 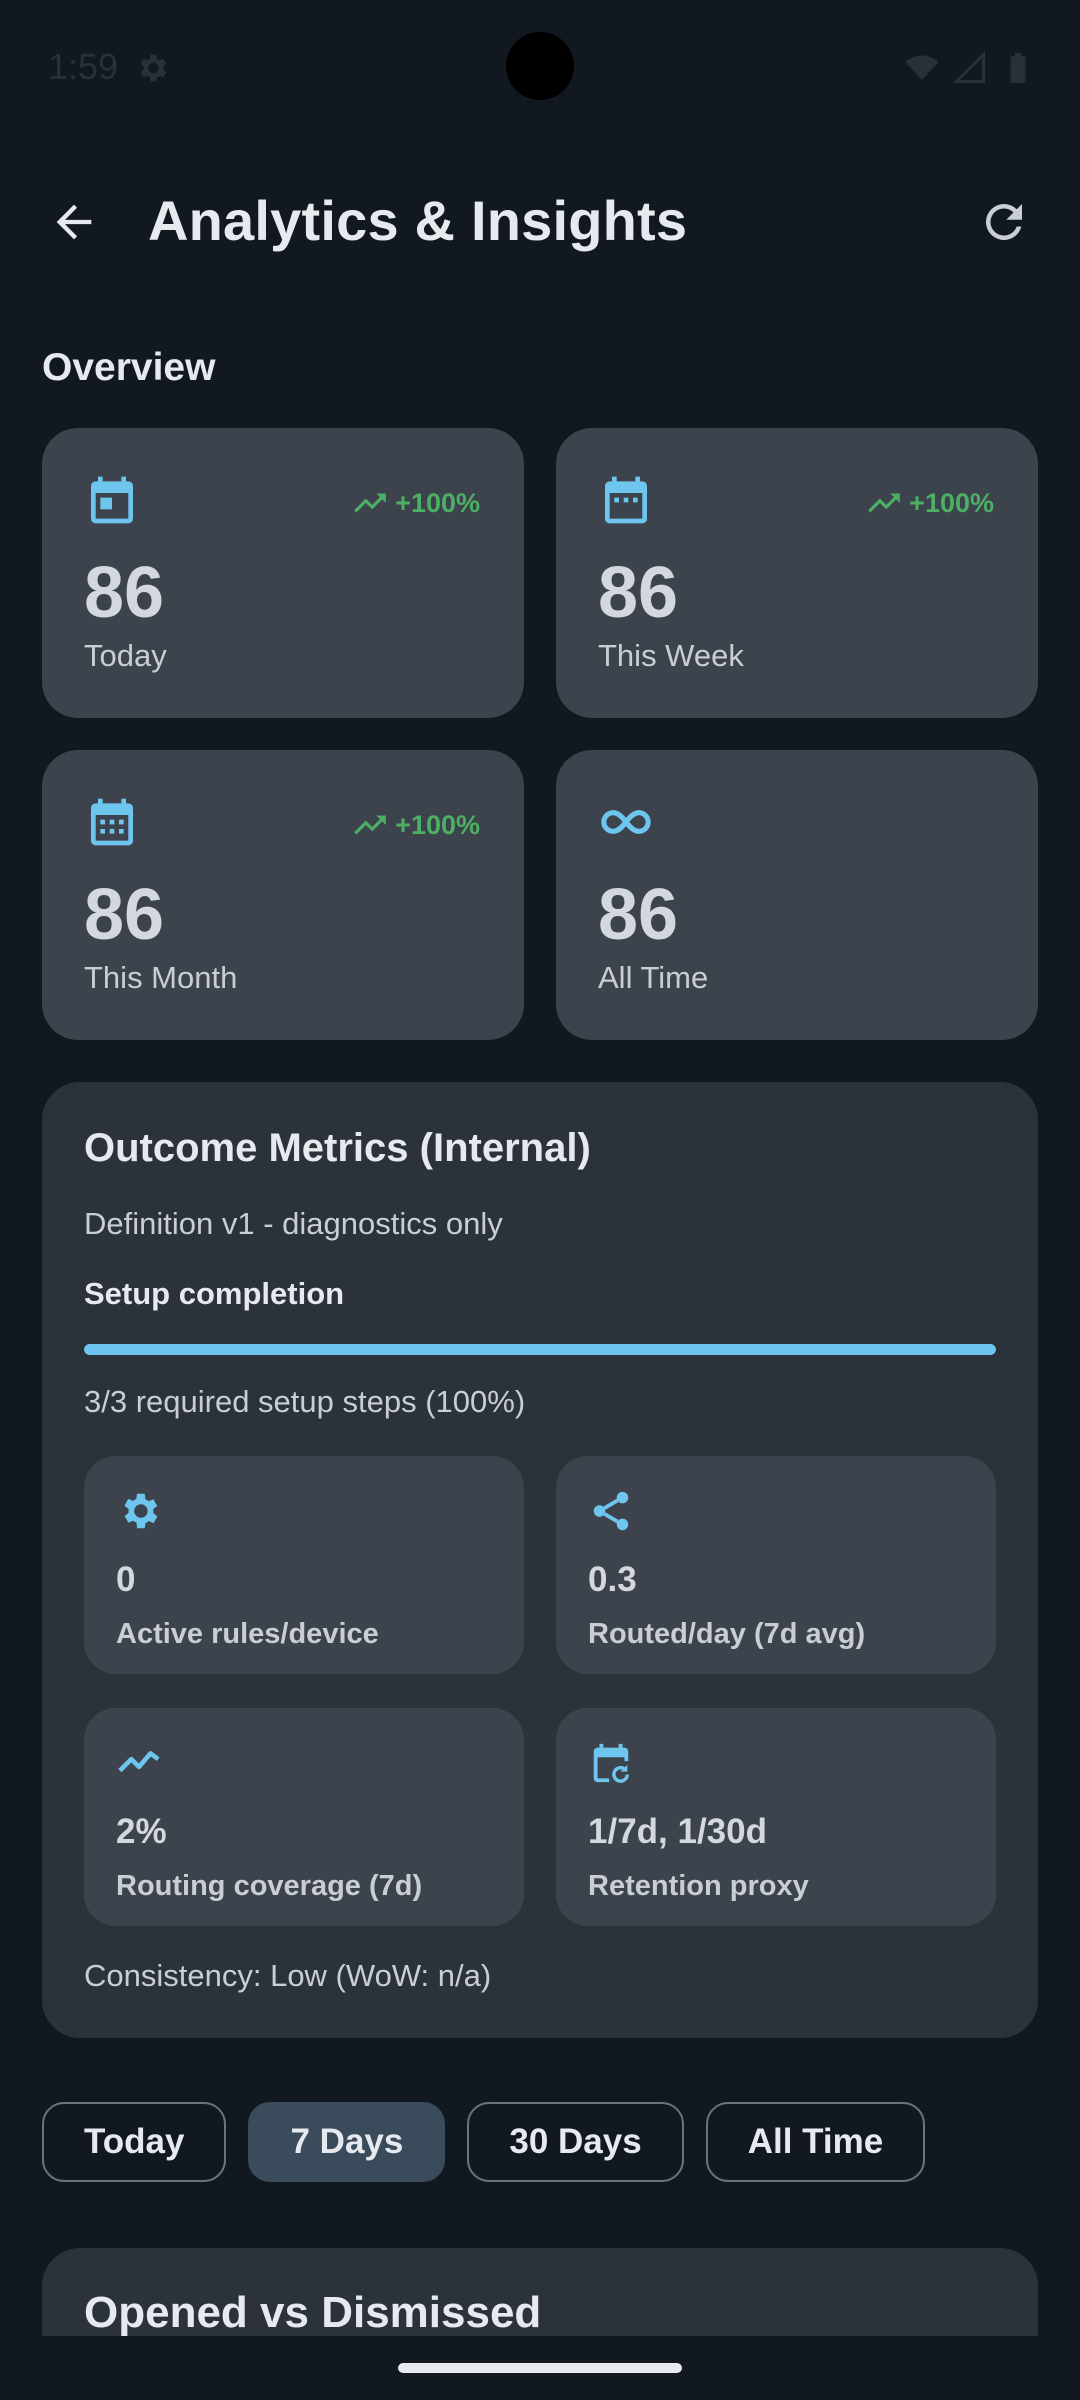 I want to click on opened-vs-dismissed-title: Opened vs Dismissed, so click(x=313, y=2312).